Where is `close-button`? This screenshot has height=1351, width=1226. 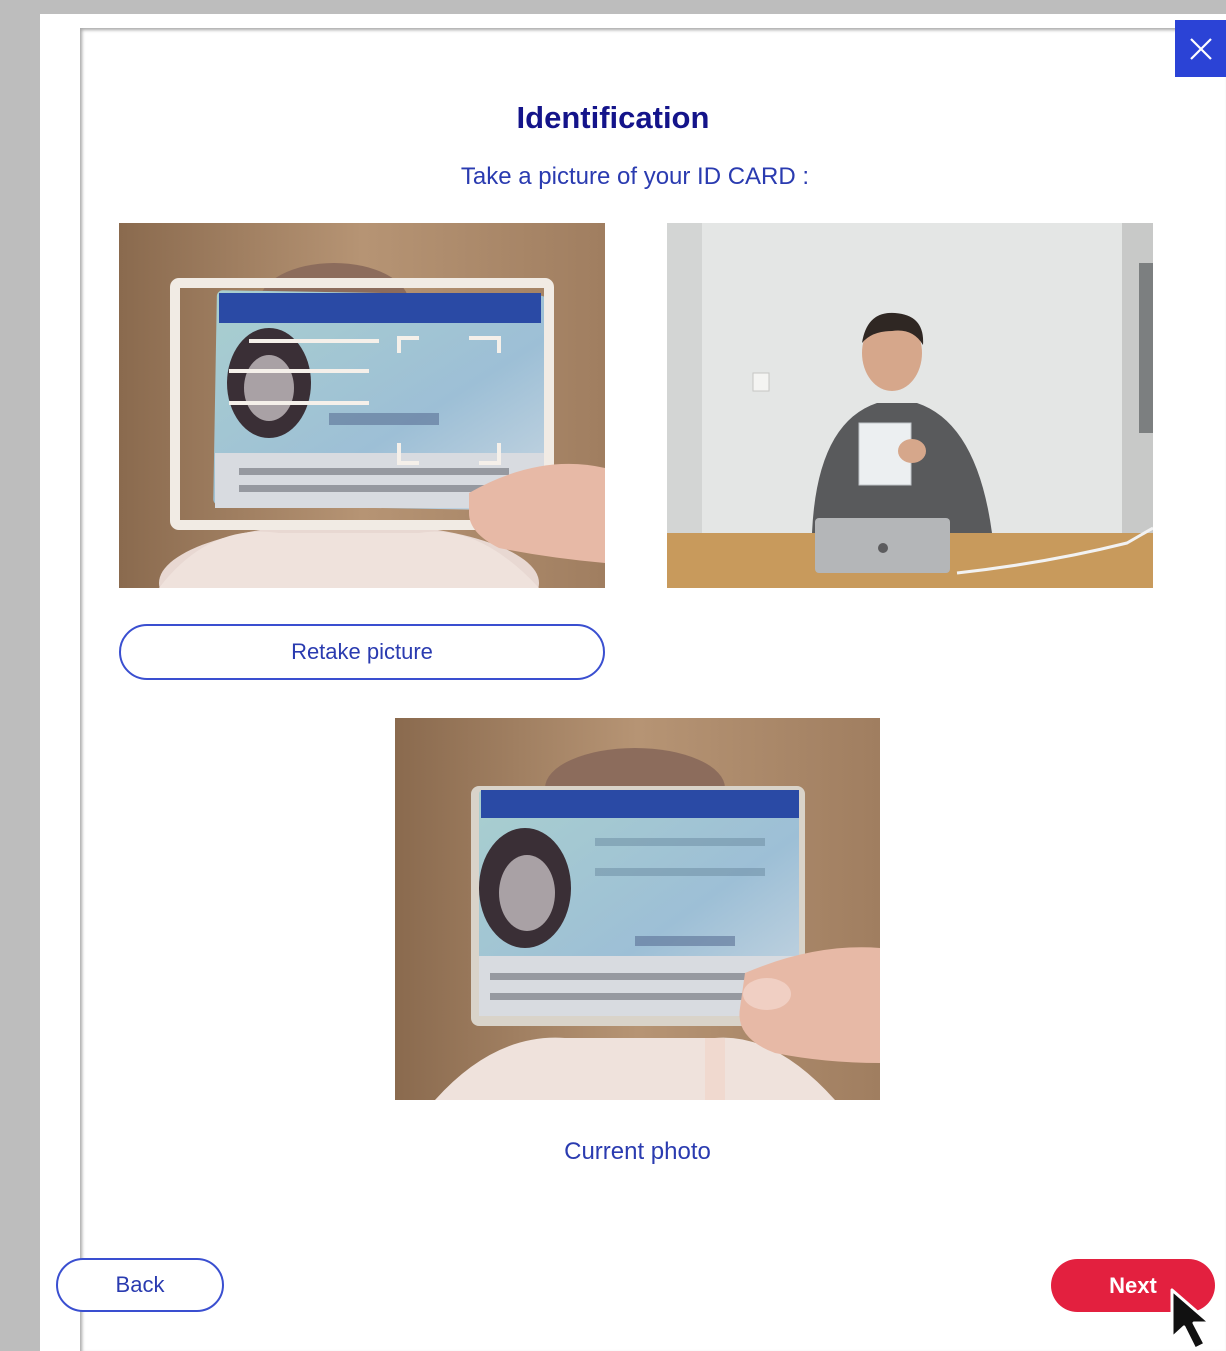
close-button is located at coordinates (1200, 48).